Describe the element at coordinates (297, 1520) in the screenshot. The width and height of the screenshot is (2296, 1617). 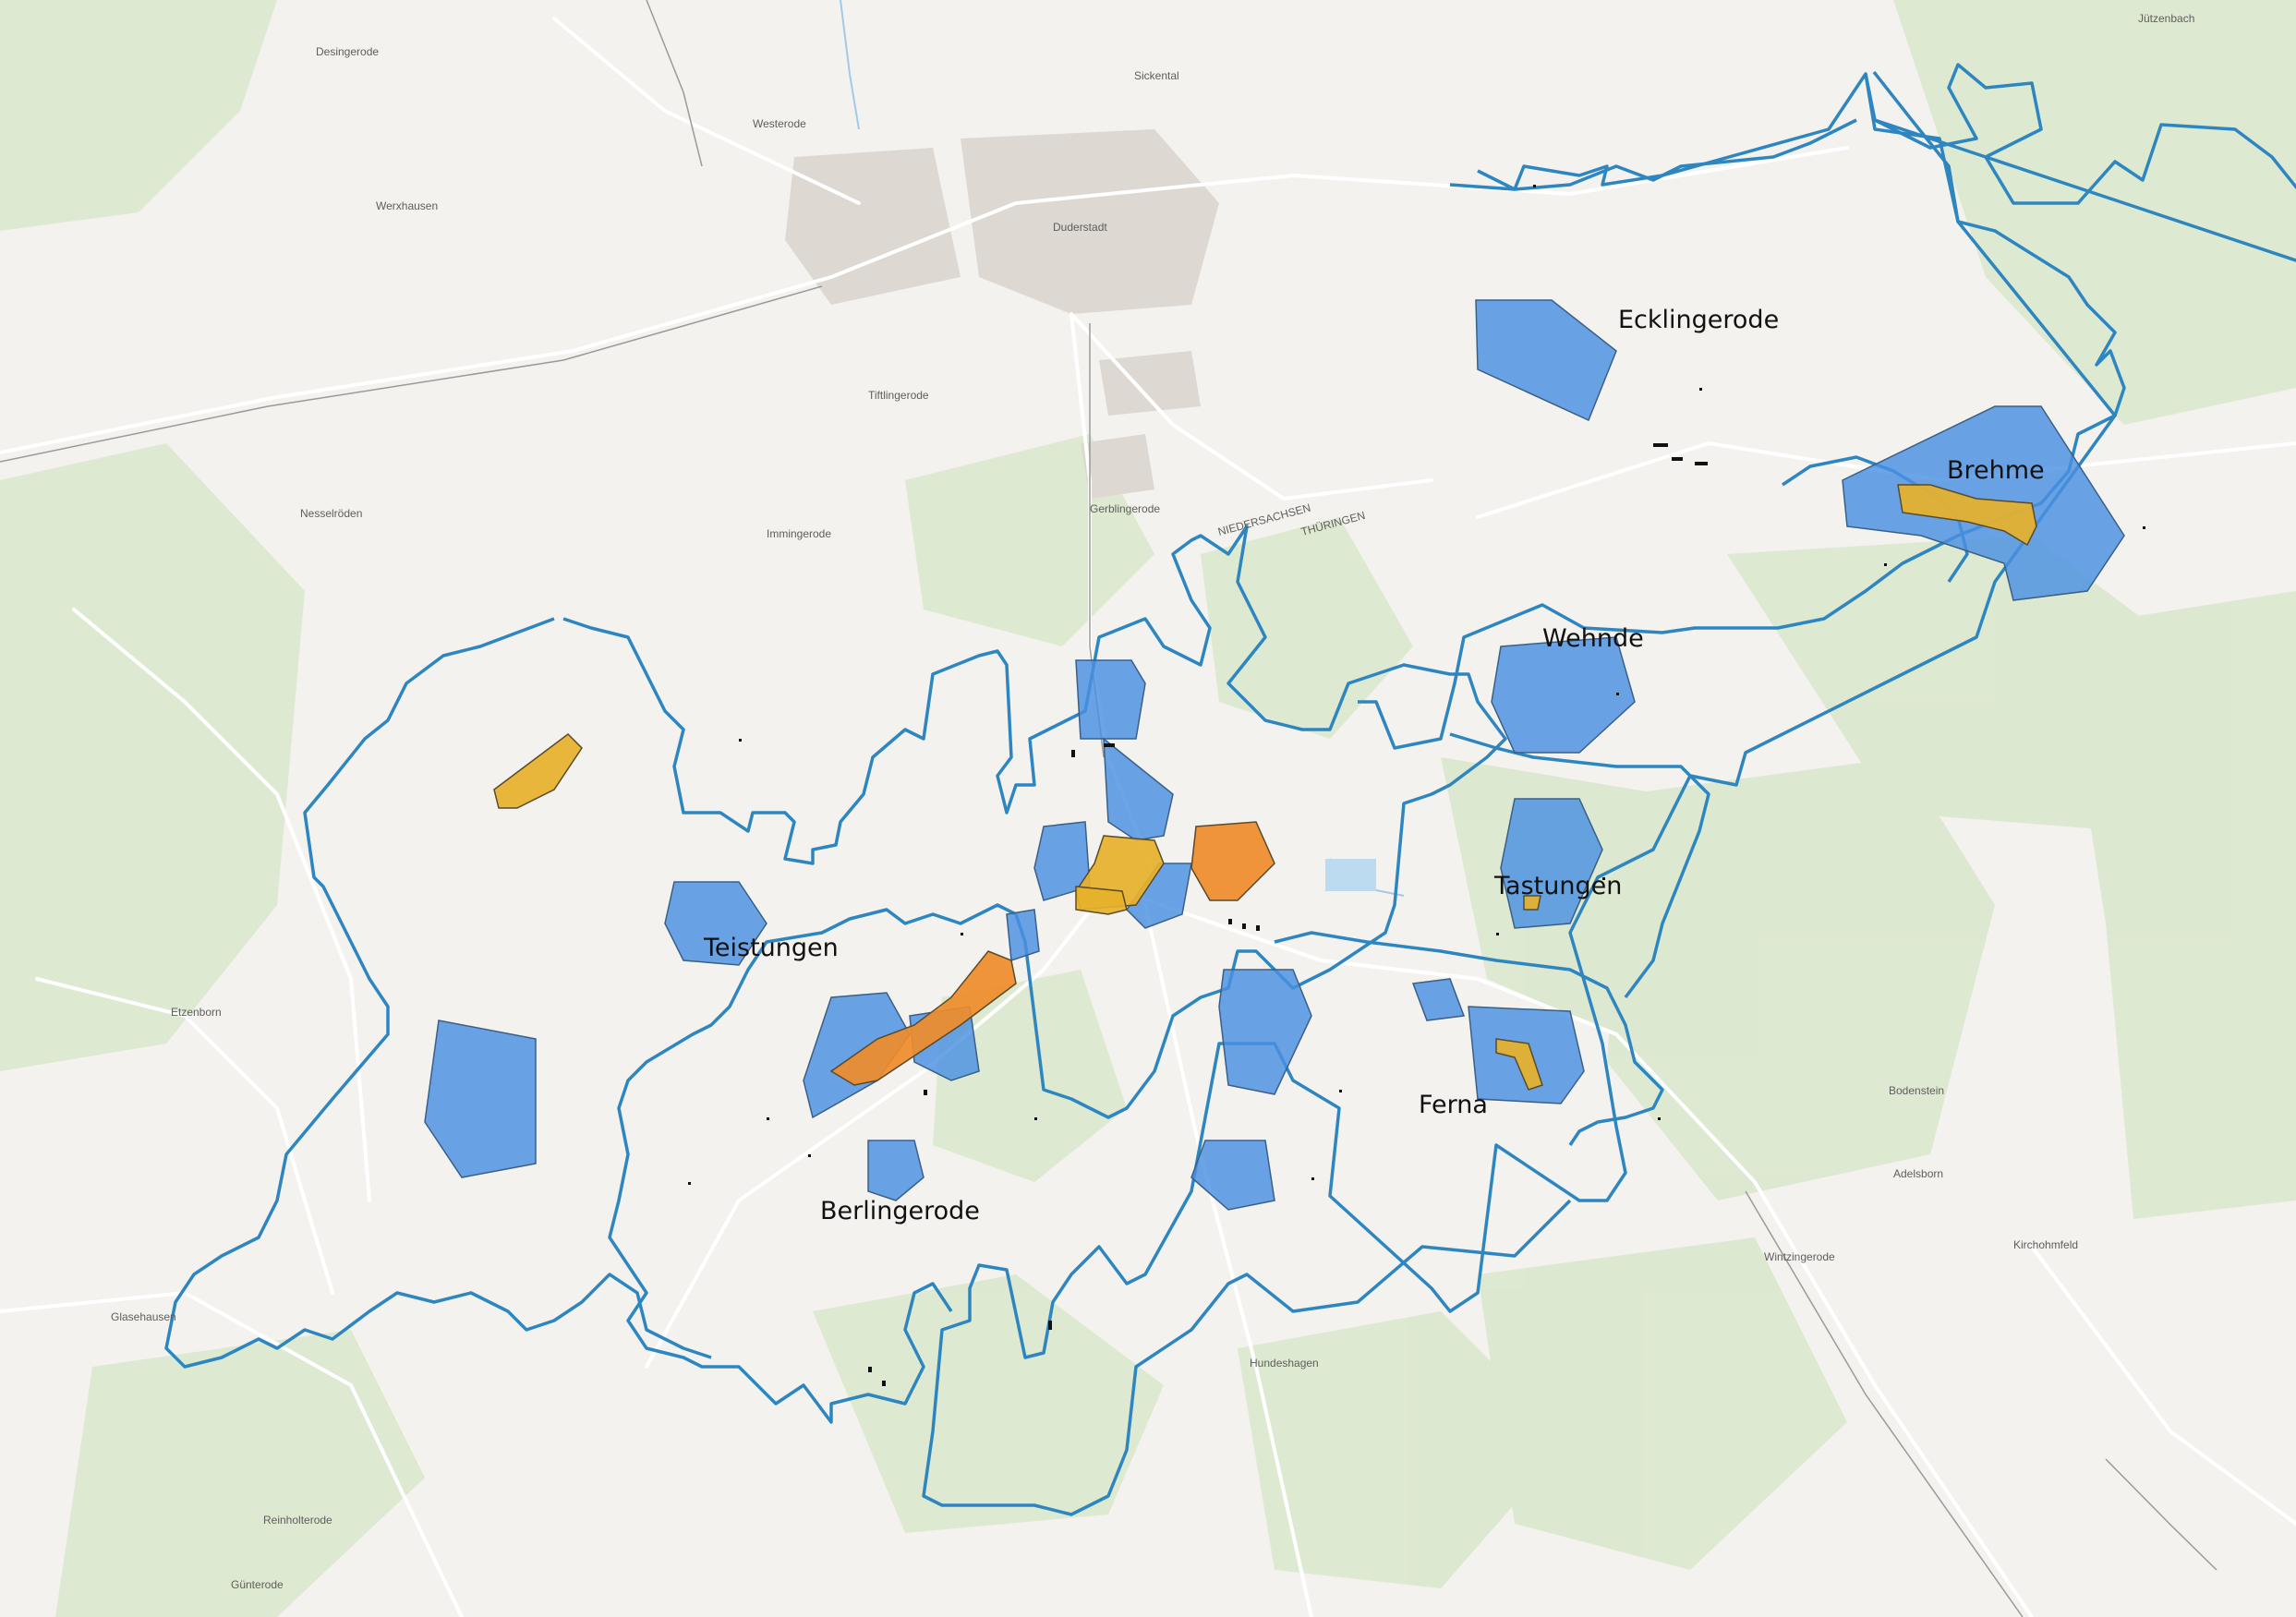
I see `label-reinholterode: Reinholterode` at that location.